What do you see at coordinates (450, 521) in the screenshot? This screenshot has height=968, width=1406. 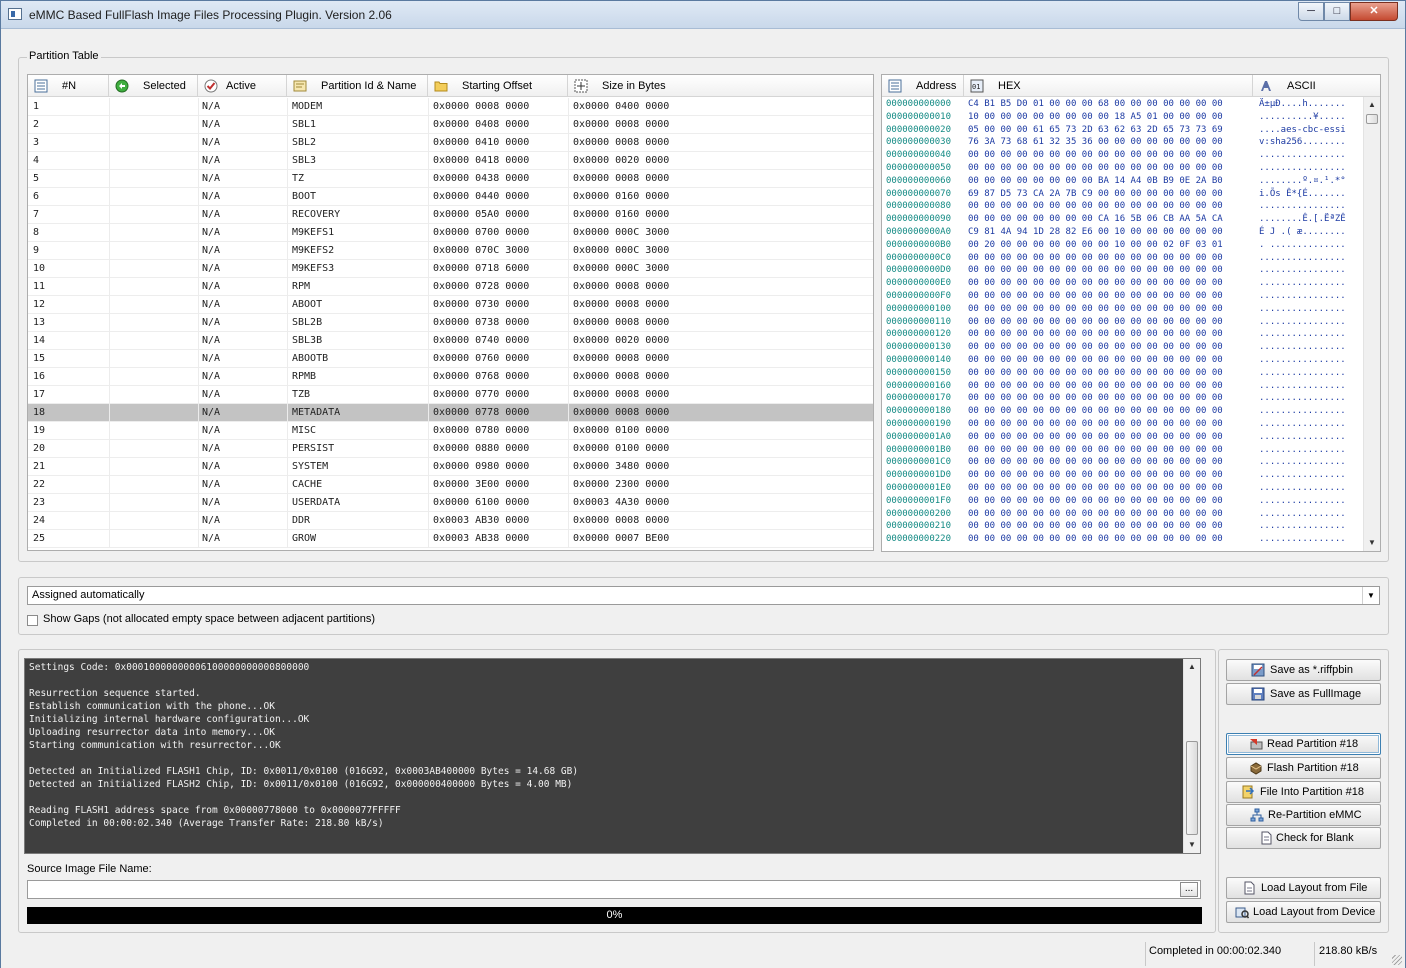 I see `table-row: 24 N/A DDR 0x0003 AB30 0000 0x0000 0008 0000` at bounding box center [450, 521].